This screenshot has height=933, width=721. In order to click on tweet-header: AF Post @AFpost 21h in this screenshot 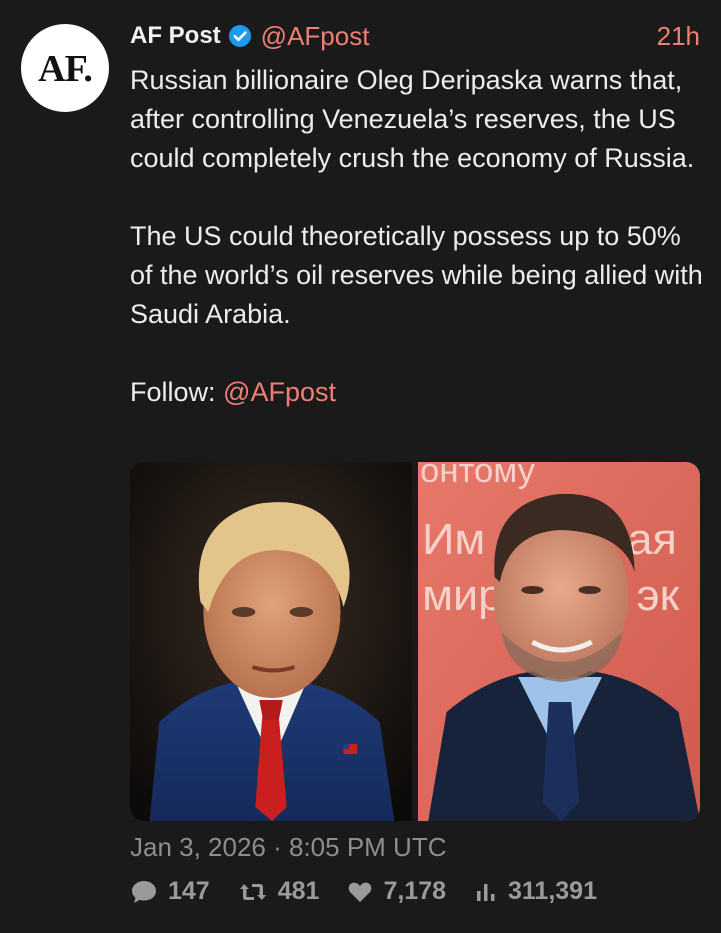, I will do `click(415, 36)`.